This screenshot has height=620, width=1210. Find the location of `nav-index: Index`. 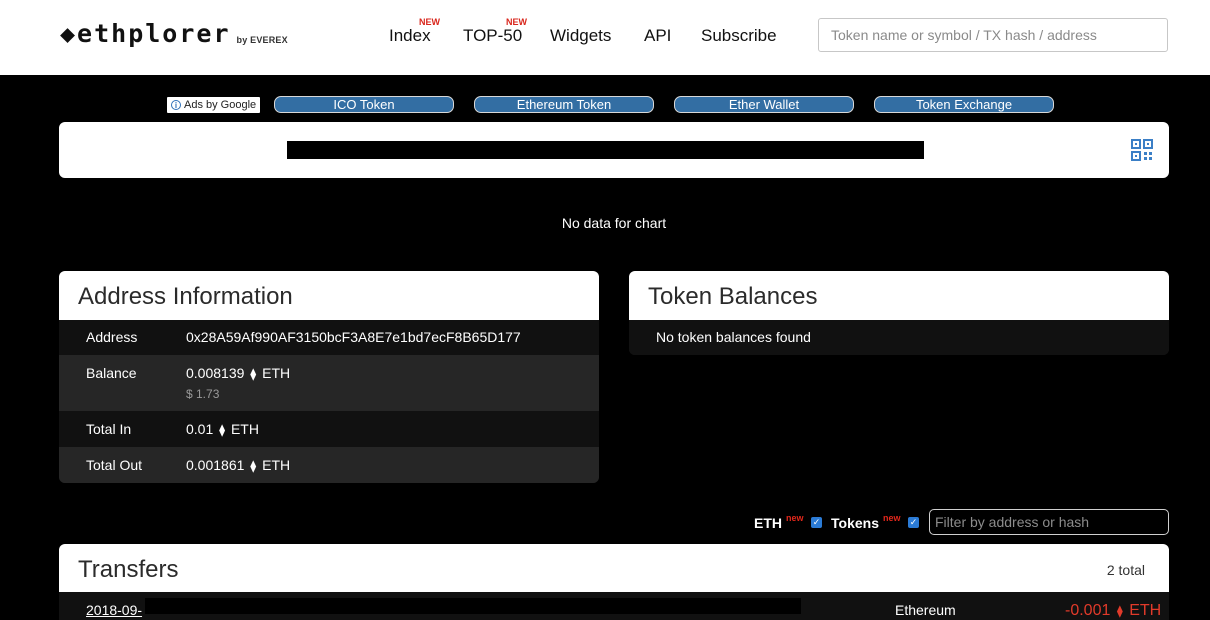

nav-index: Index is located at coordinates (410, 36).